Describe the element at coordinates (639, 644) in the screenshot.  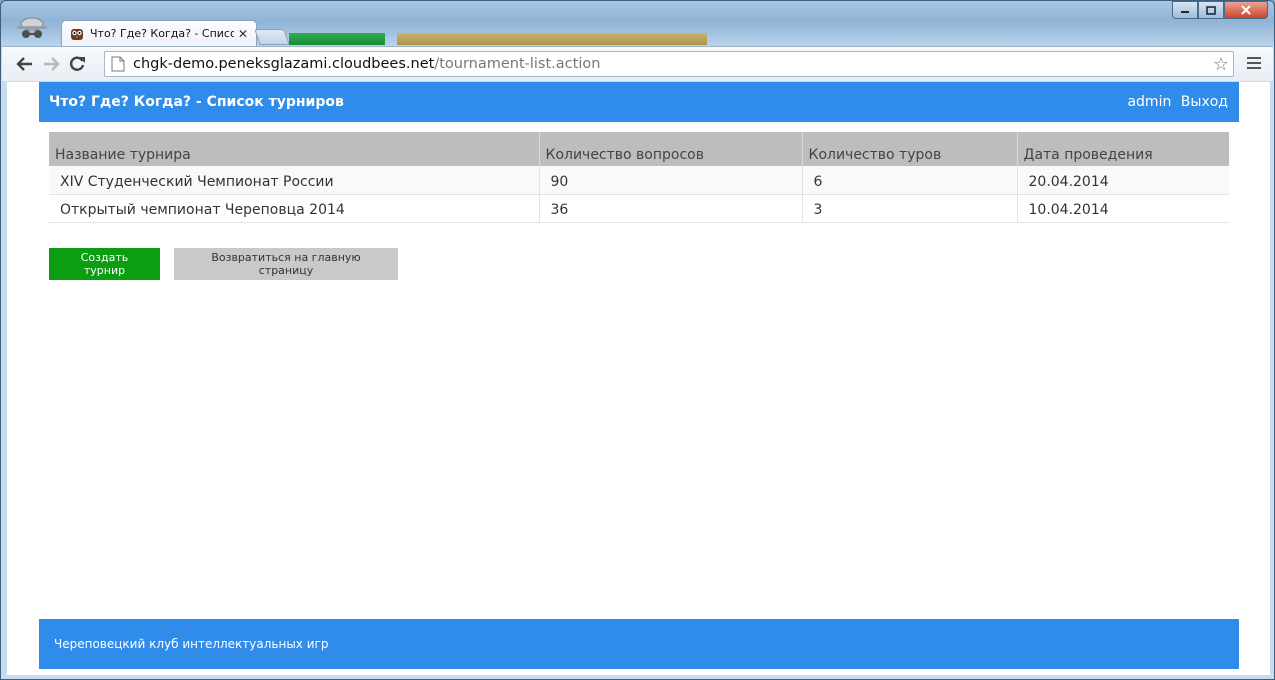
I see `page-footer: Череповецкий клуб интеллектуальных игр` at that location.